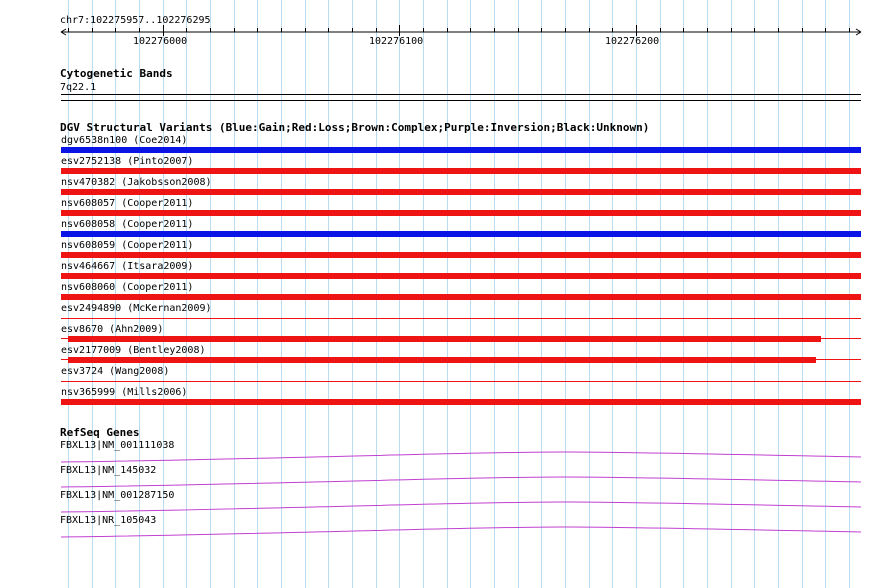 This screenshot has width=890, height=588. I want to click on cytoband-label: 7q22.1, so click(78, 87).